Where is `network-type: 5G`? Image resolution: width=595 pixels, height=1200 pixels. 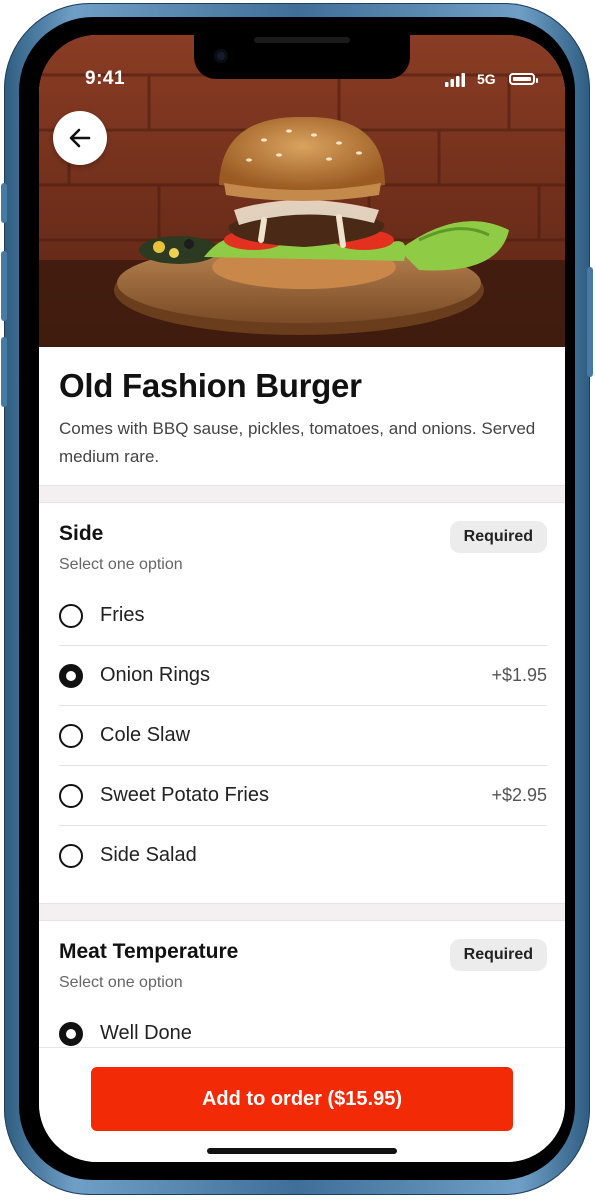 network-type: 5G is located at coordinates (486, 79).